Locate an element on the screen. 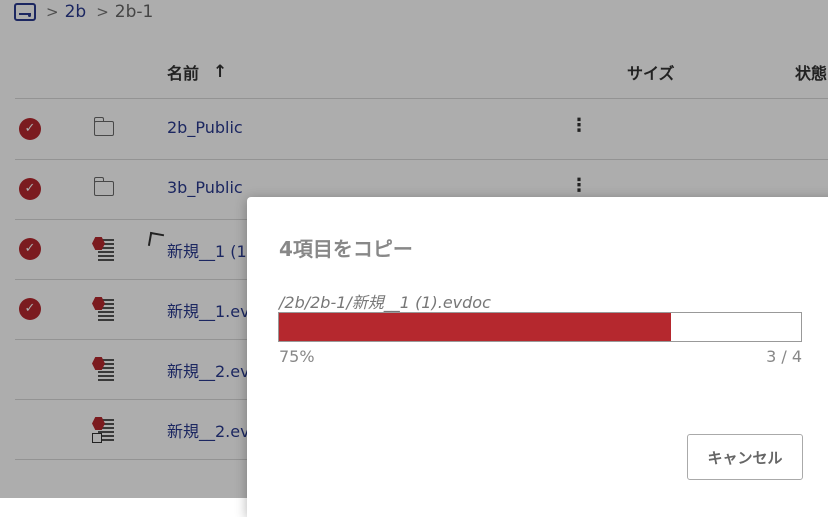 The height and width of the screenshot is (517, 828). progress-count: 3 / 4 is located at coordinates (784, 356).